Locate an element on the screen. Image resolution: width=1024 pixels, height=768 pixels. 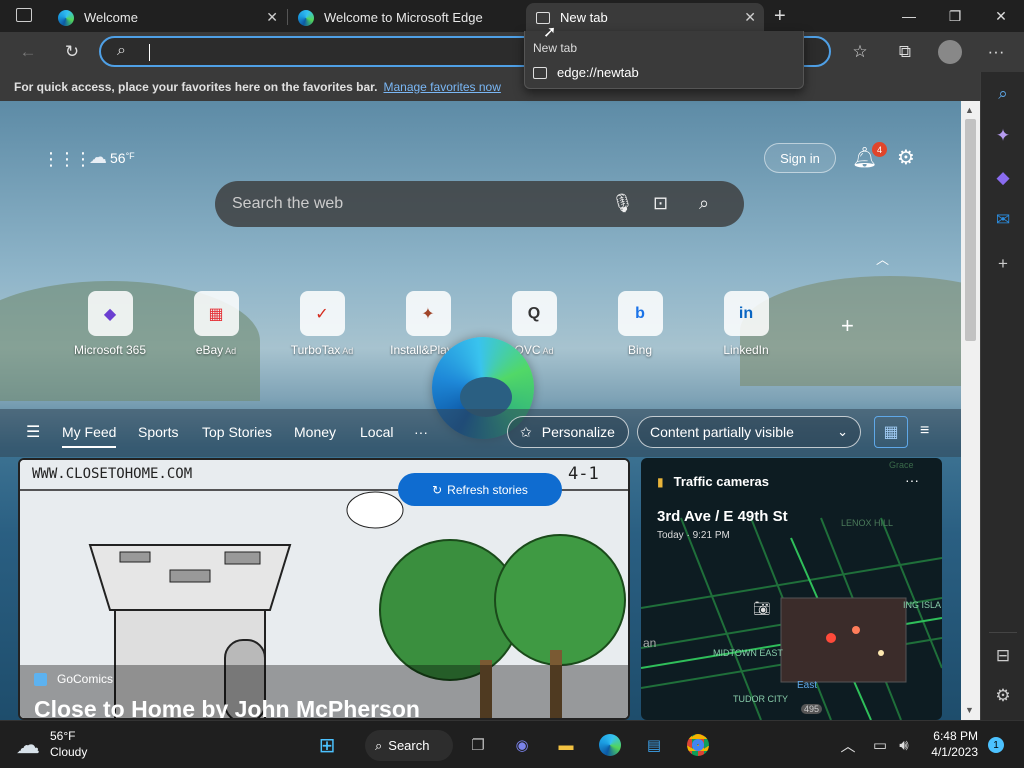
visibility-label: Content partially visible is located at coordinates (722, 432).